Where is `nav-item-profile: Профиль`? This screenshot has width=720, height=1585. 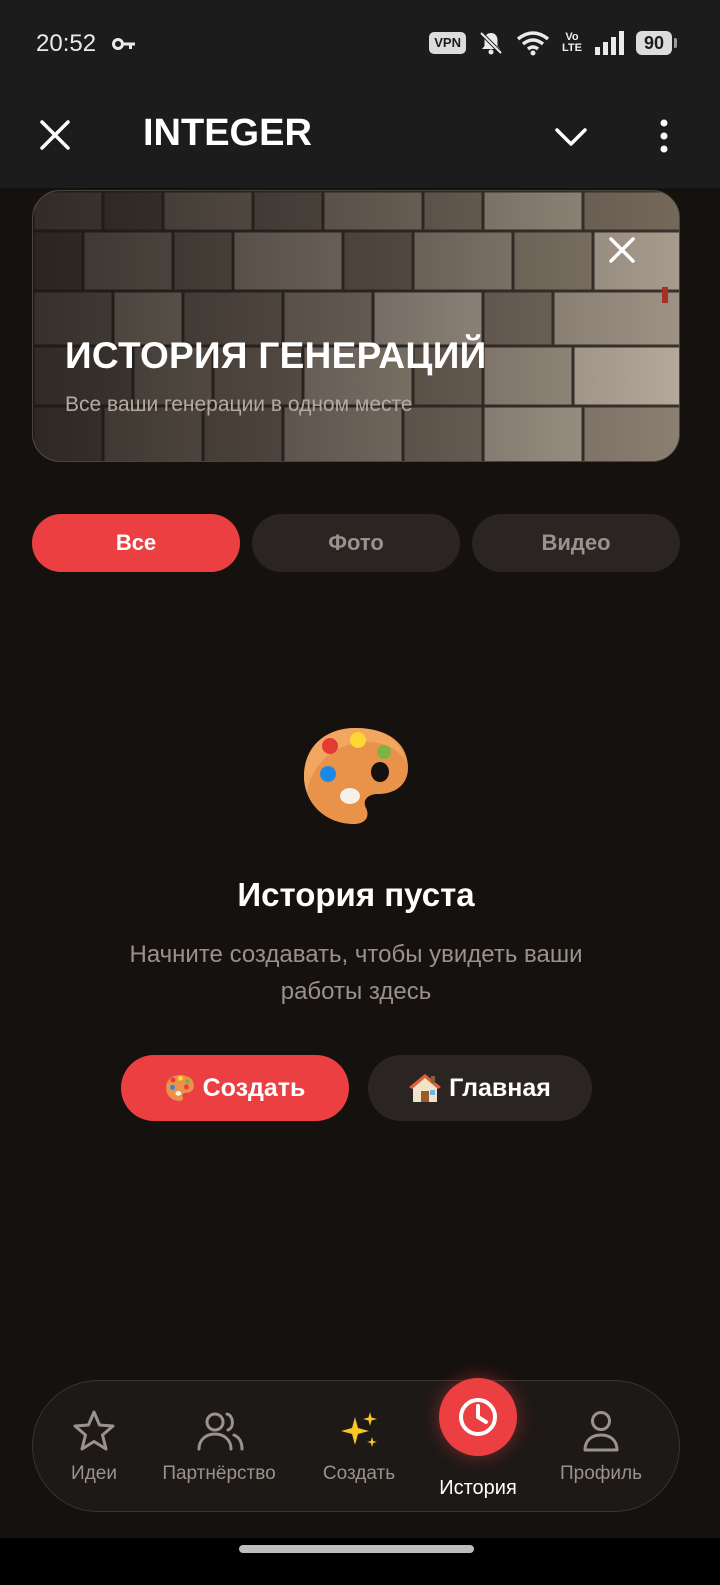
nav-item-profile: Профиль is located at coordinates (601, 1447).